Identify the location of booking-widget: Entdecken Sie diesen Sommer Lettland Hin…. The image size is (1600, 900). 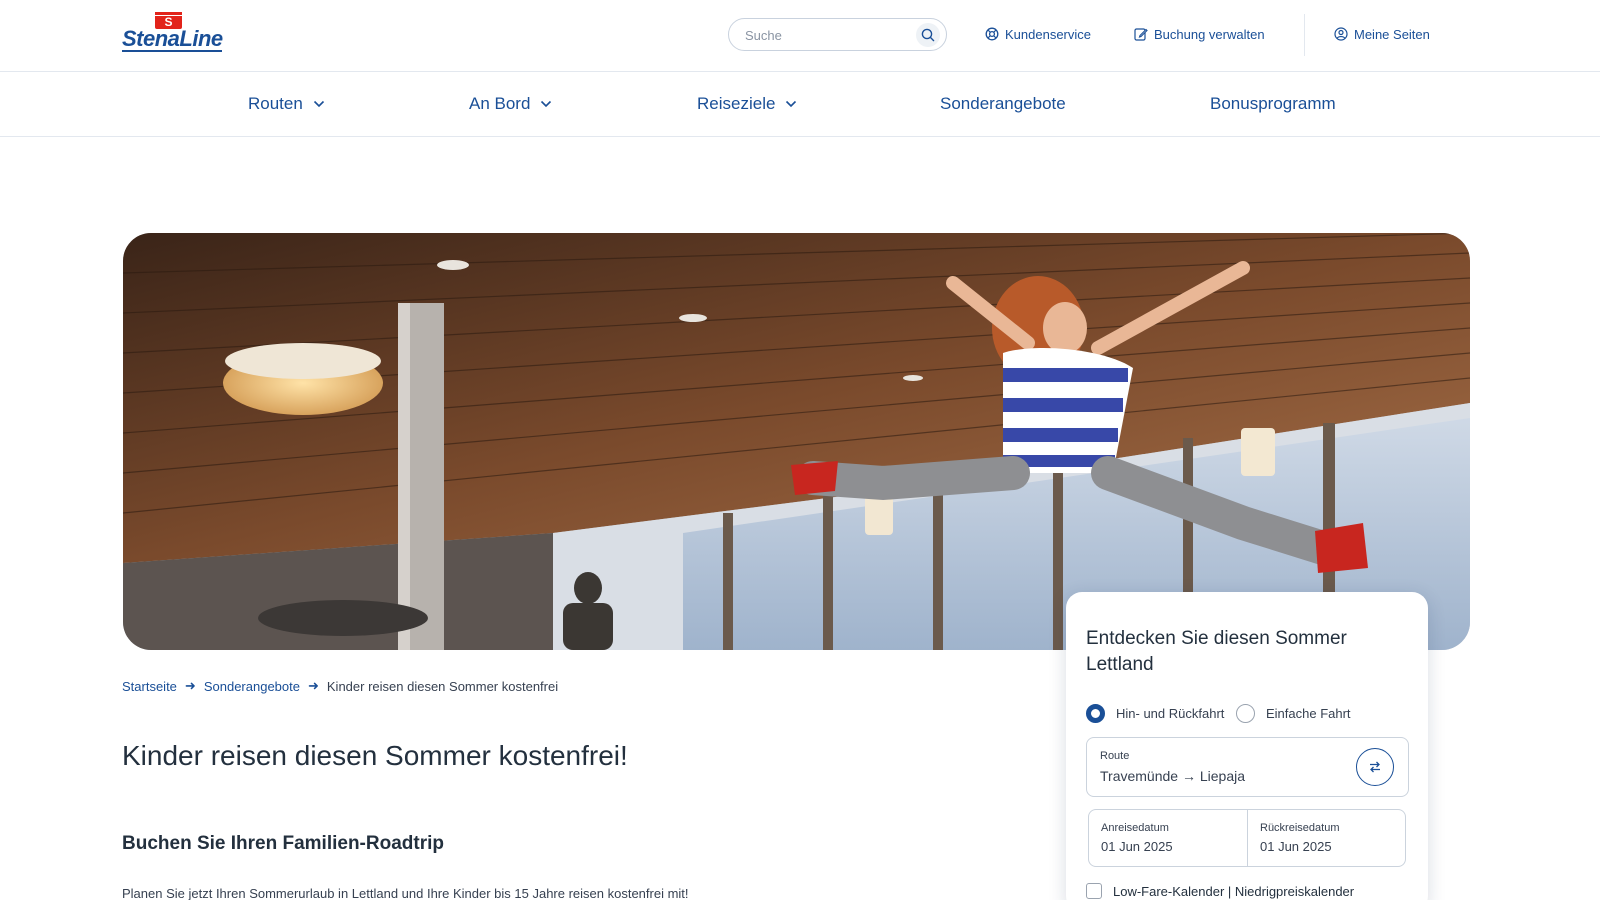
(1247, 746).